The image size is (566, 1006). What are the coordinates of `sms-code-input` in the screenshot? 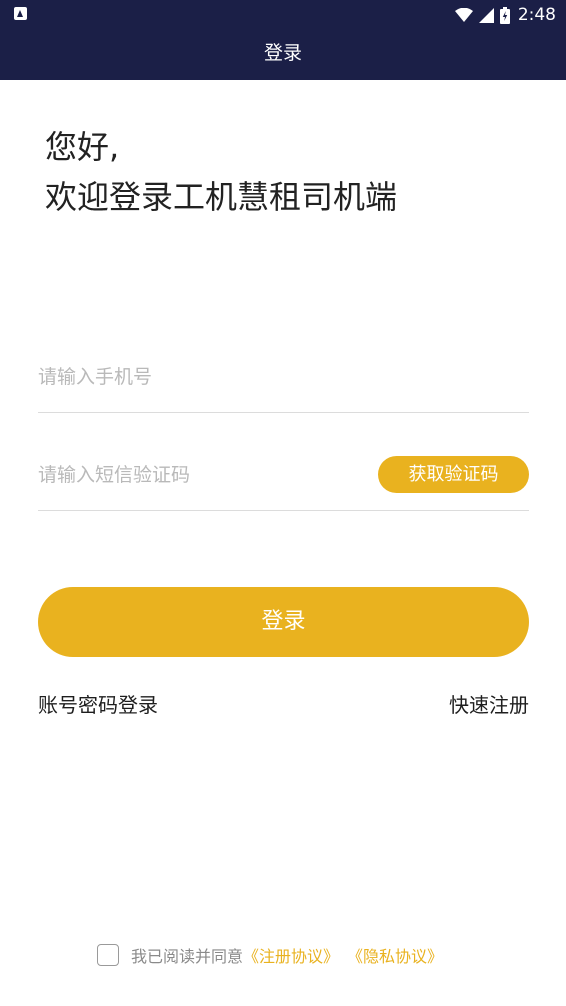 It's located at (198, 475).